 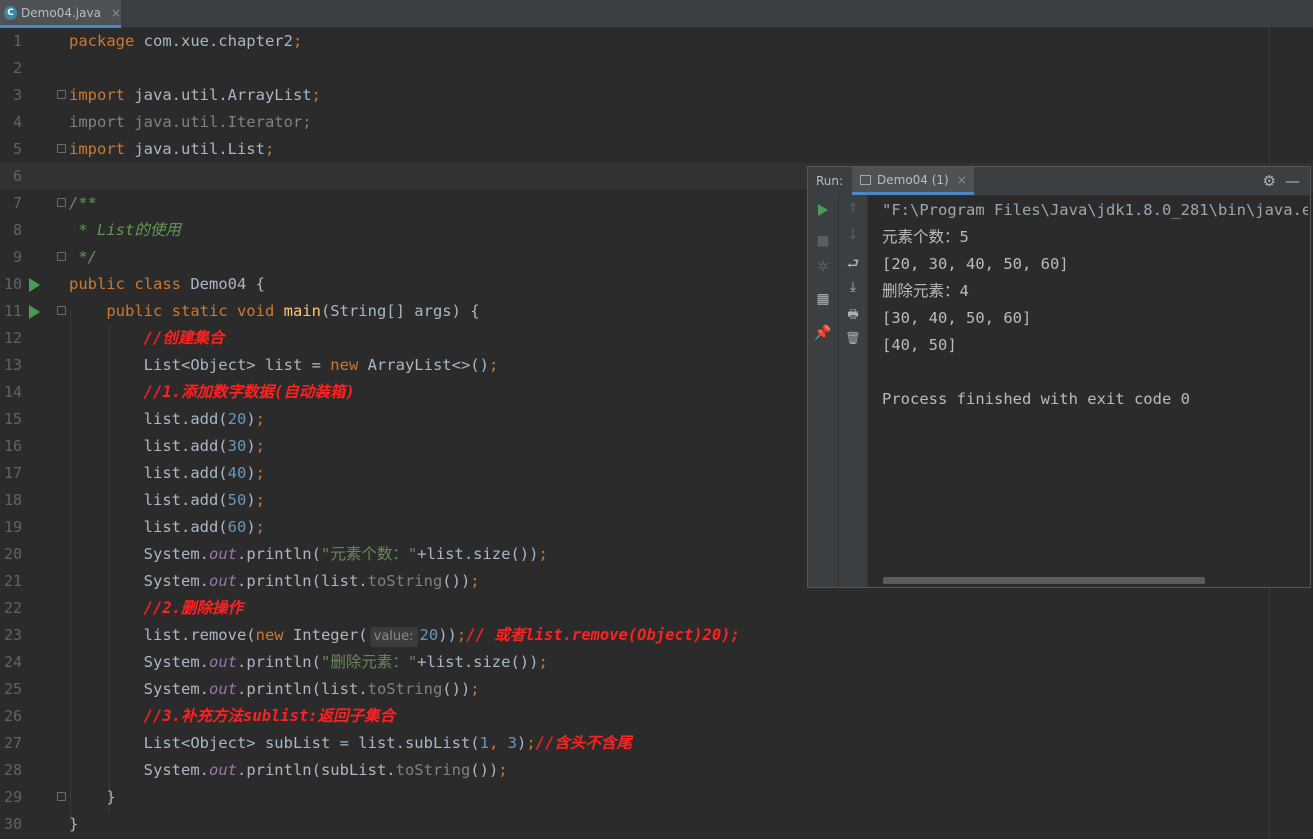 I want to click on code-text: //2.删除操作, so click(x=156, y=608).